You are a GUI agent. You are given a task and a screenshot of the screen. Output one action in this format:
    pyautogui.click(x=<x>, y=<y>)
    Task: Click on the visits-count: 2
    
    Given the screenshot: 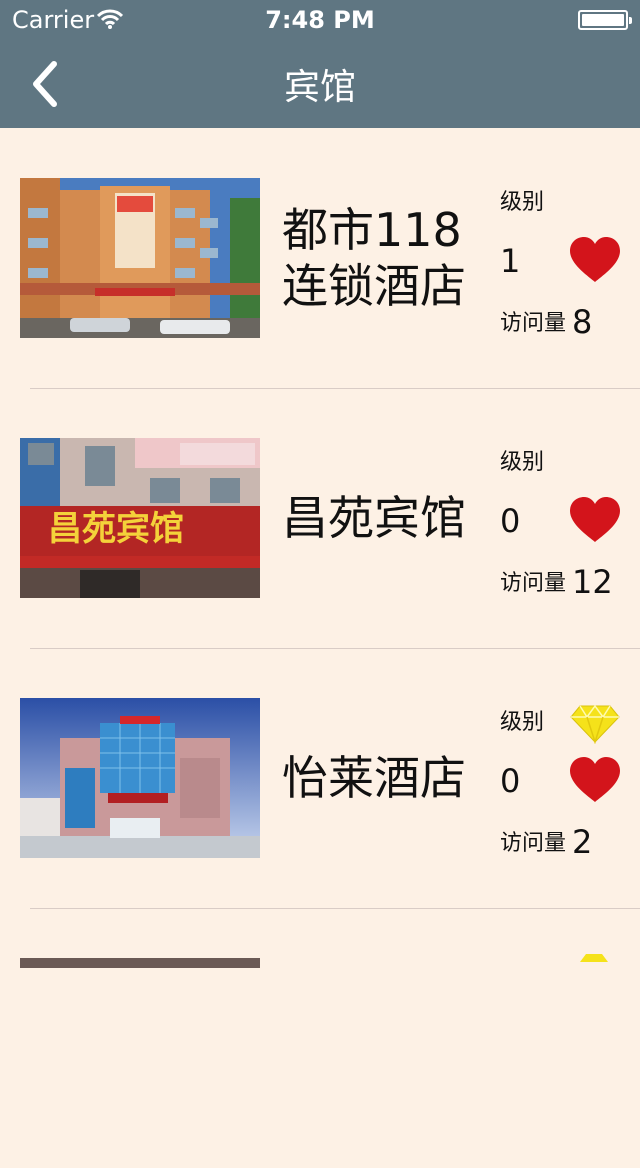 What is the action you would take?
    pyautogui.click(x=582, y=842)
    